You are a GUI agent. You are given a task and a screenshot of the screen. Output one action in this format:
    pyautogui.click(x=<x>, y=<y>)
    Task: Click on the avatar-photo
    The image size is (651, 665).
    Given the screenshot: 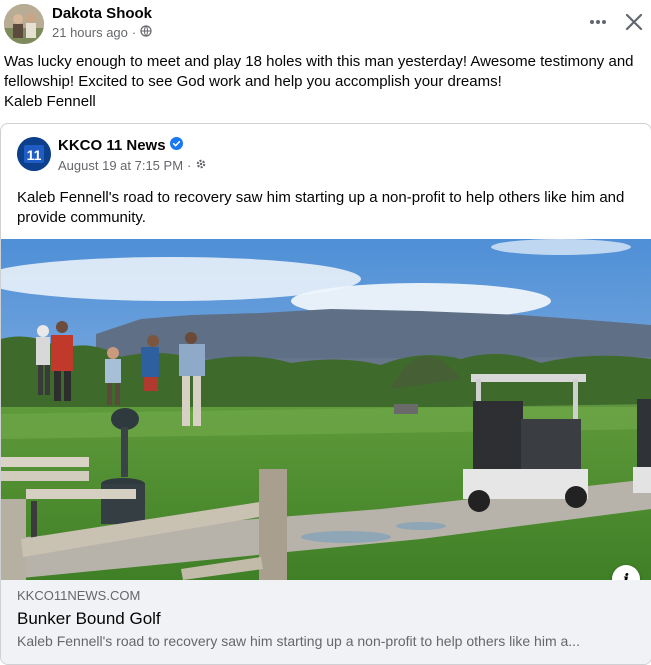 What is the action you would take?
    pyautogui.click(x=24, y=24)
    